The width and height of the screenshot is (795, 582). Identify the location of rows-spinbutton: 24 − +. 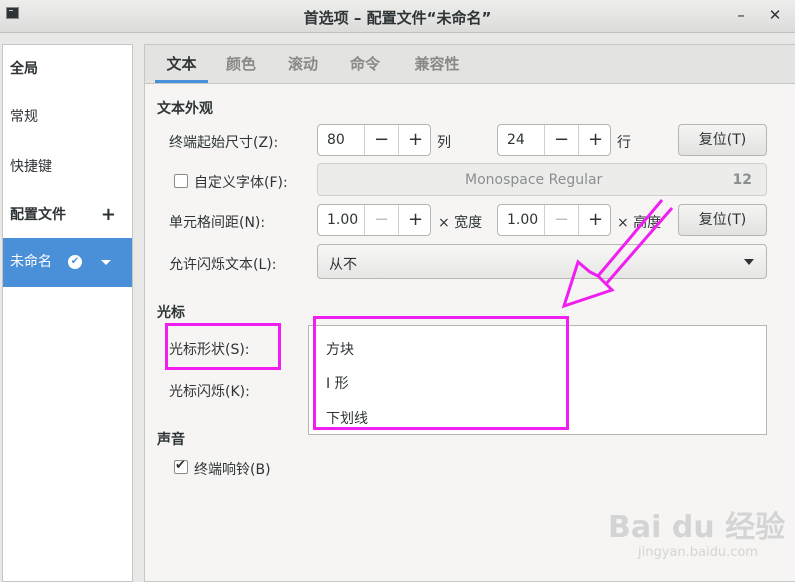
(554, 140).